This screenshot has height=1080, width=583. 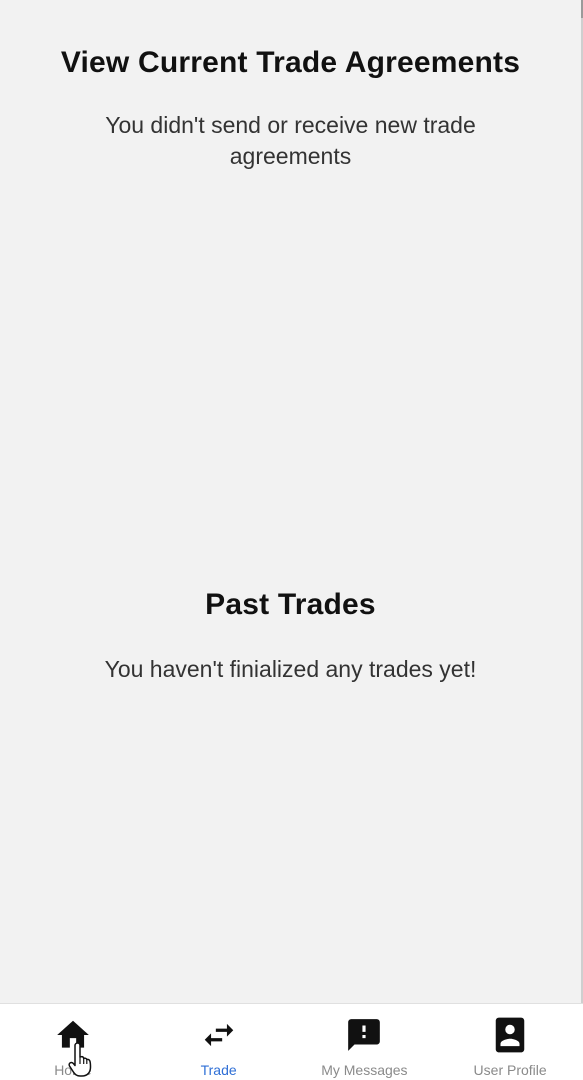 What do you see at coordinates (218, 1070) in the screenshot?
I see `tab-trade-label: Trade` at bounding box center [218, 1070].